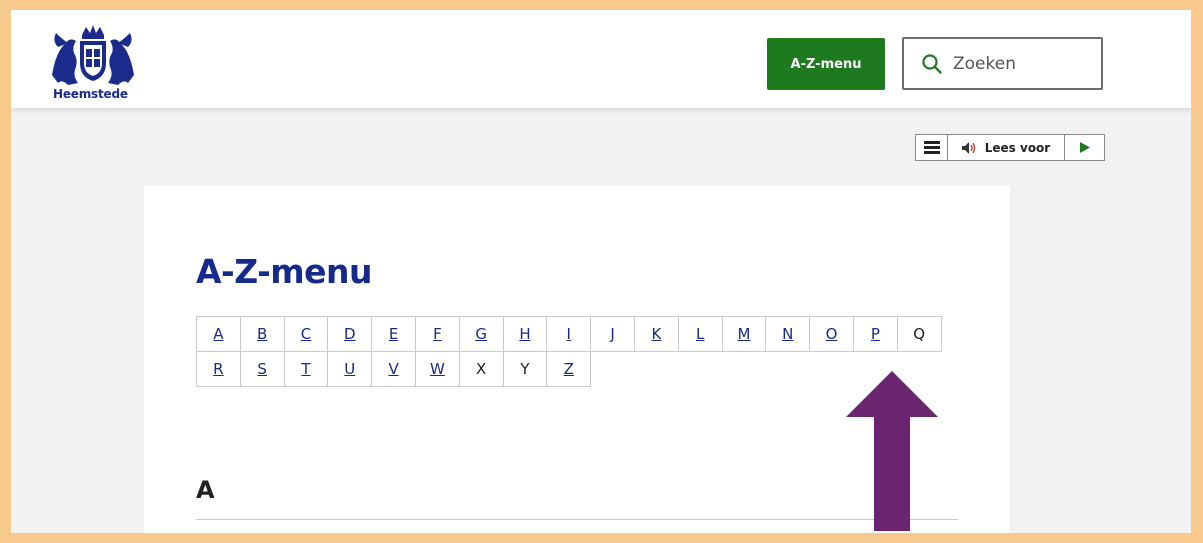 This screenshot has width=1203, height=543. I want to click on letter-link-g: G, so click(481, 334).